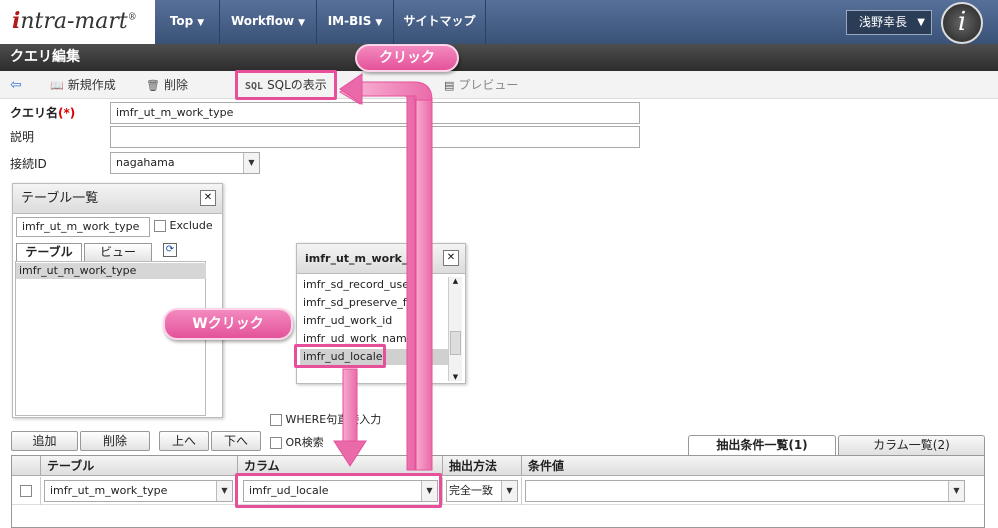  Describe the element at coordinates (407, 58) in the screenshot. I see `click-callout: クリック` at that location.